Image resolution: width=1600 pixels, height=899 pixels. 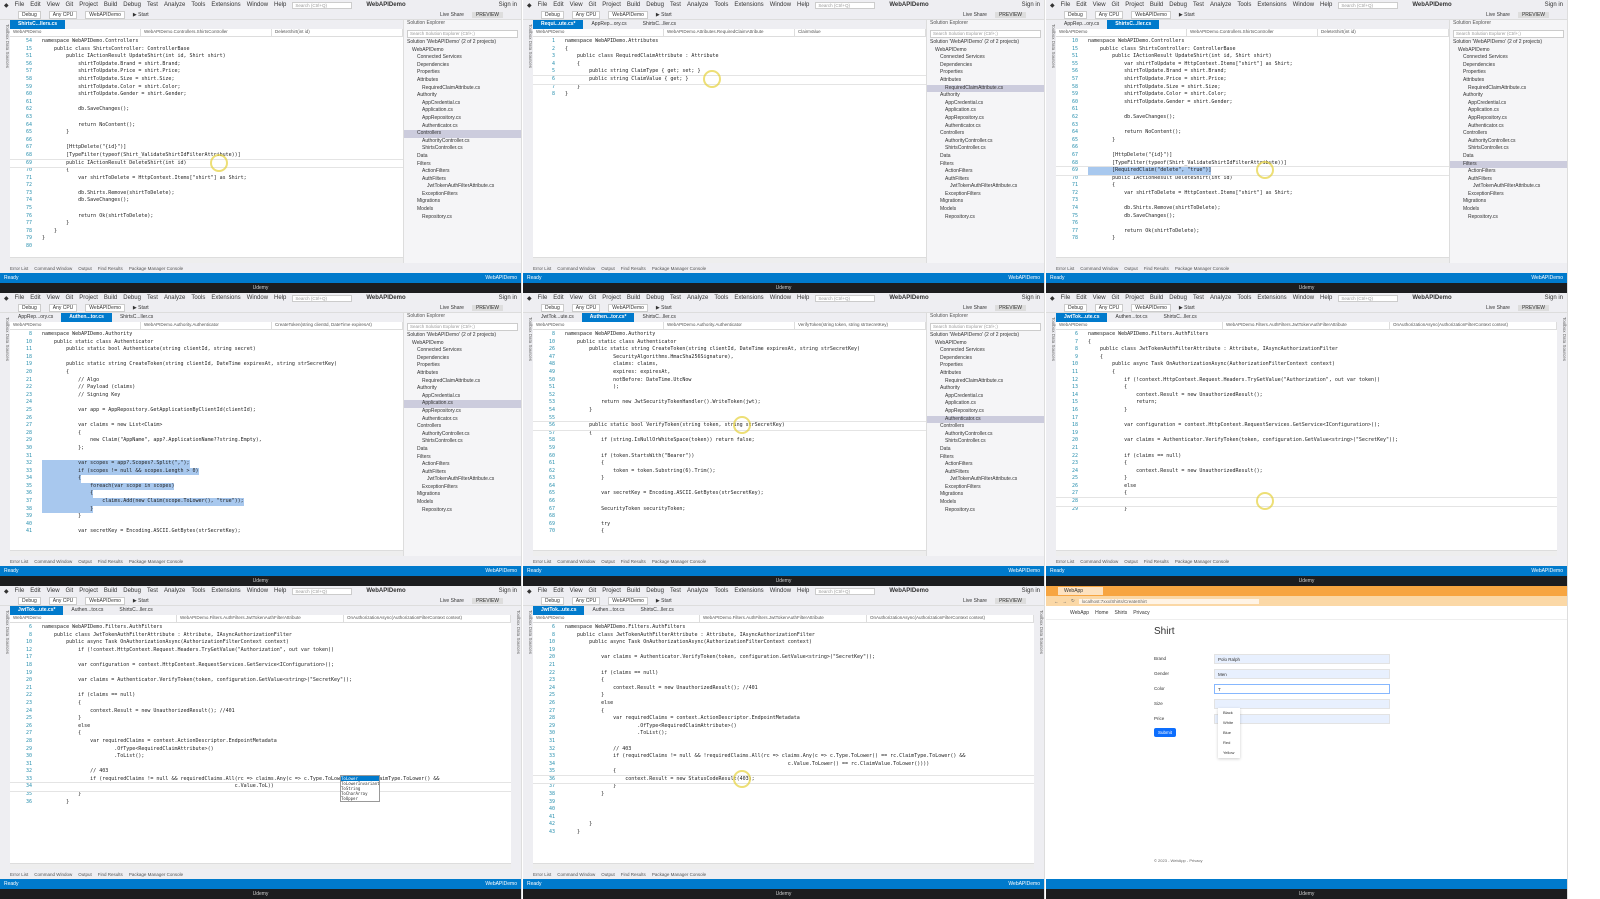 I want to click on solution-item: Migrations, so click(x=462, y=495).